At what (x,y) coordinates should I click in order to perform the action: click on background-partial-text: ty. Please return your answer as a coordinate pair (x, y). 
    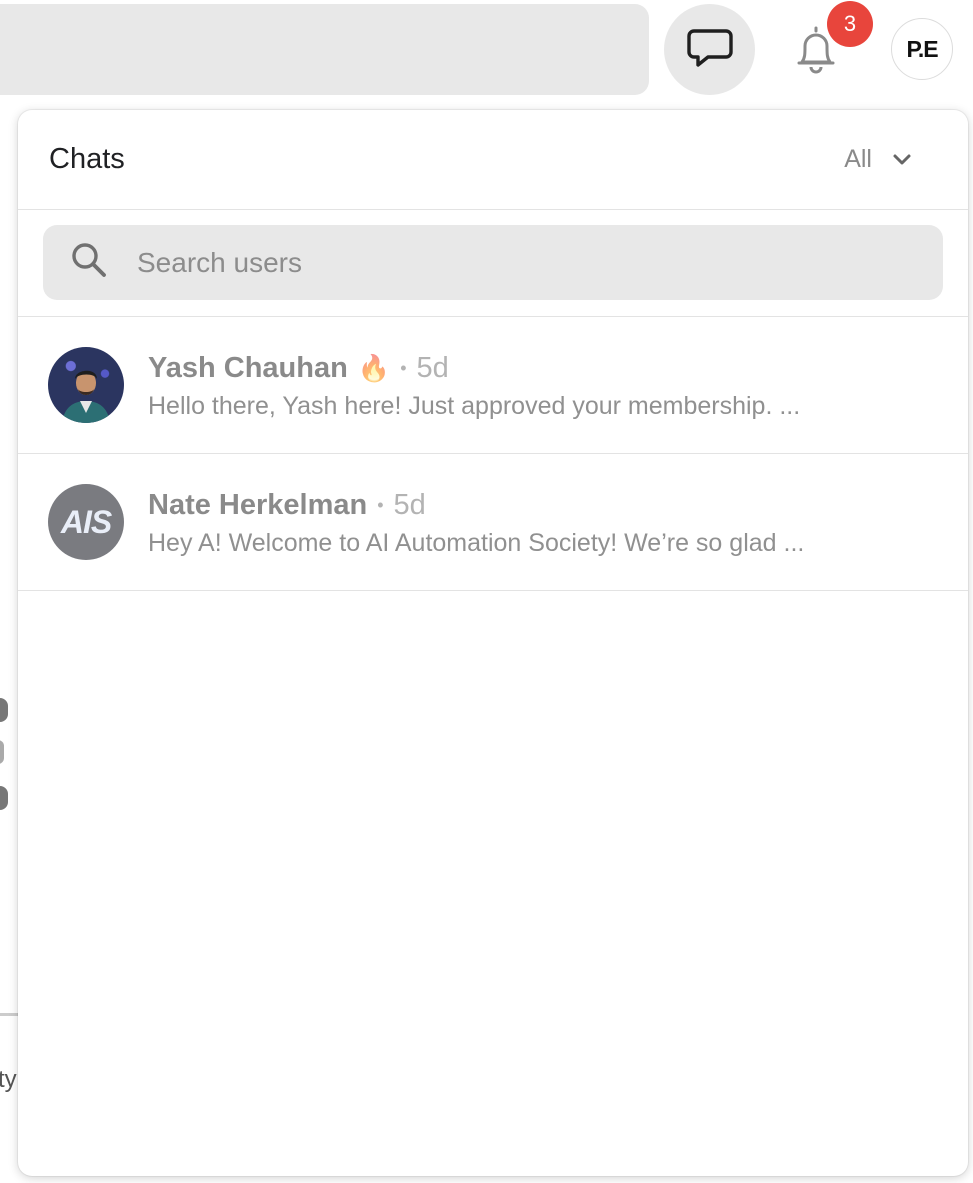
    Looking at the image, I should click on (8, 1079).